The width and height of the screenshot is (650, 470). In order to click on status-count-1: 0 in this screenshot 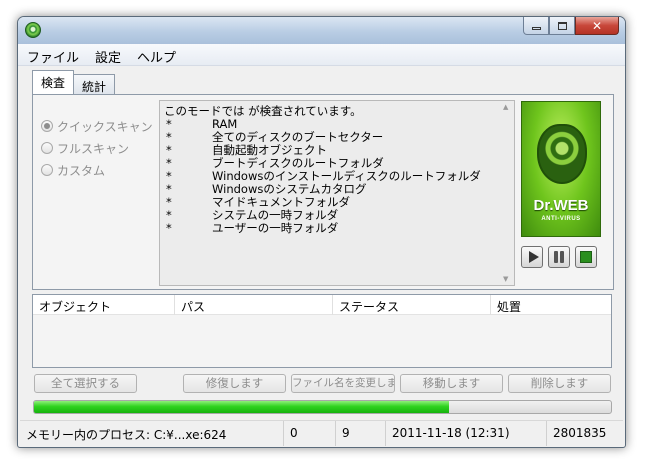, I will do `click(310, 433)`.